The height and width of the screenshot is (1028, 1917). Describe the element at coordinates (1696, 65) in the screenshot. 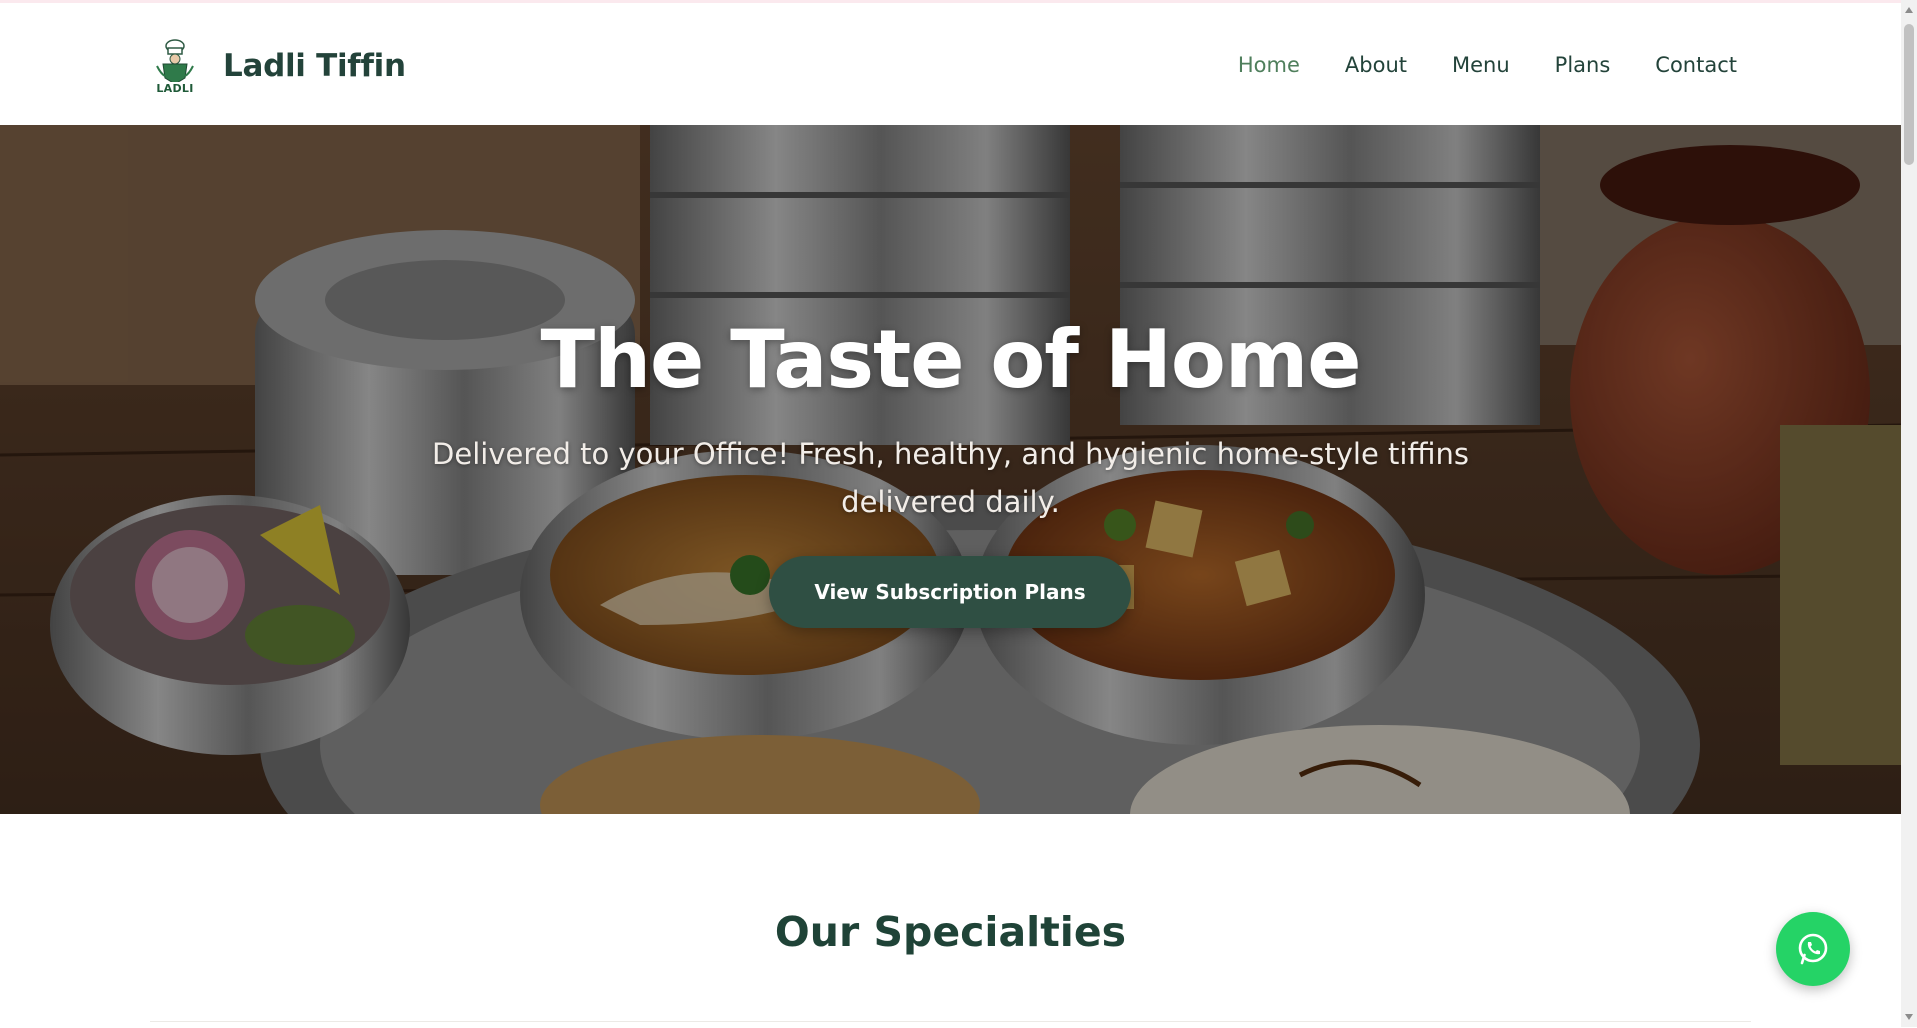

I see `nav-contact: Contact` at that location.